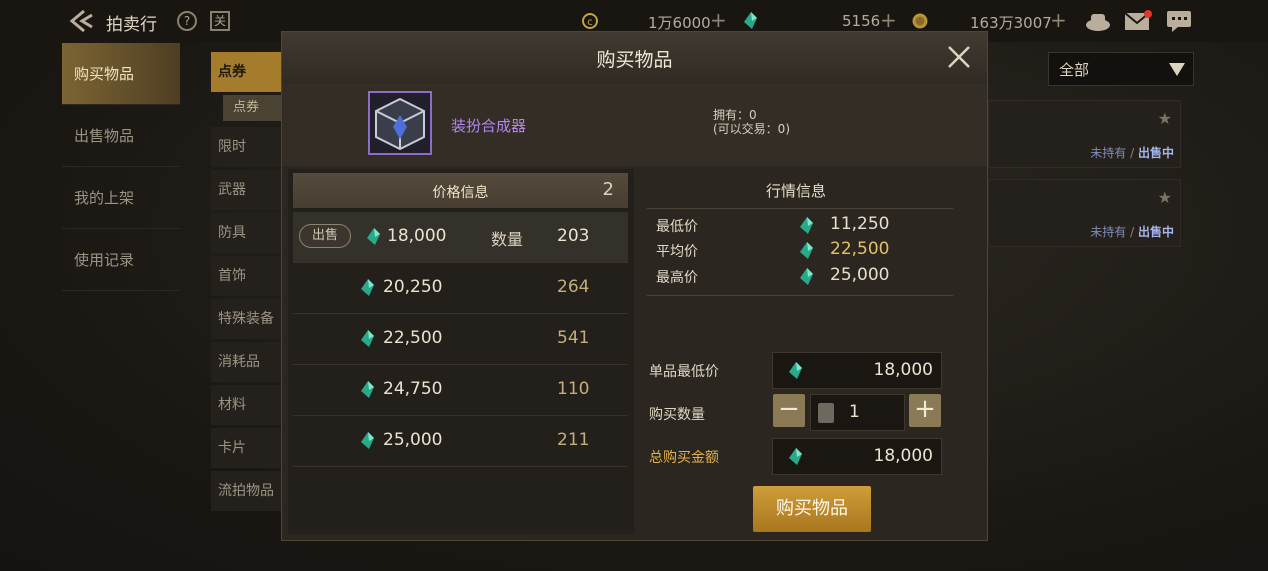 Image resolution: width=1268 pixels, height=571 pixels. What do you see at coordinates (246, 72) in the screenshot?
I see `category-points-tab: 点券` at bounding box center [246, 72].